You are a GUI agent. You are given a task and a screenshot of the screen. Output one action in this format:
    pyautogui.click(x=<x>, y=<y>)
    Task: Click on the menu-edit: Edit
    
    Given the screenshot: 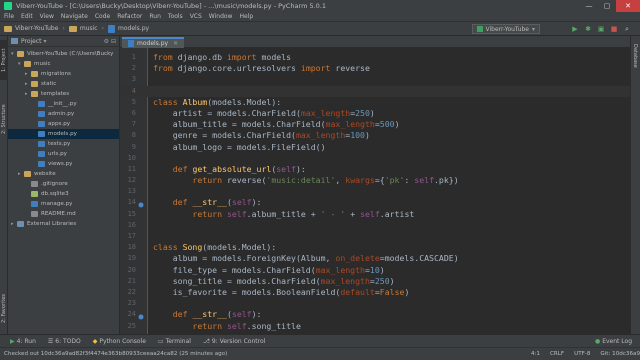 What is the action you would take?
    pyautogui.click(x=27, y=16)
    